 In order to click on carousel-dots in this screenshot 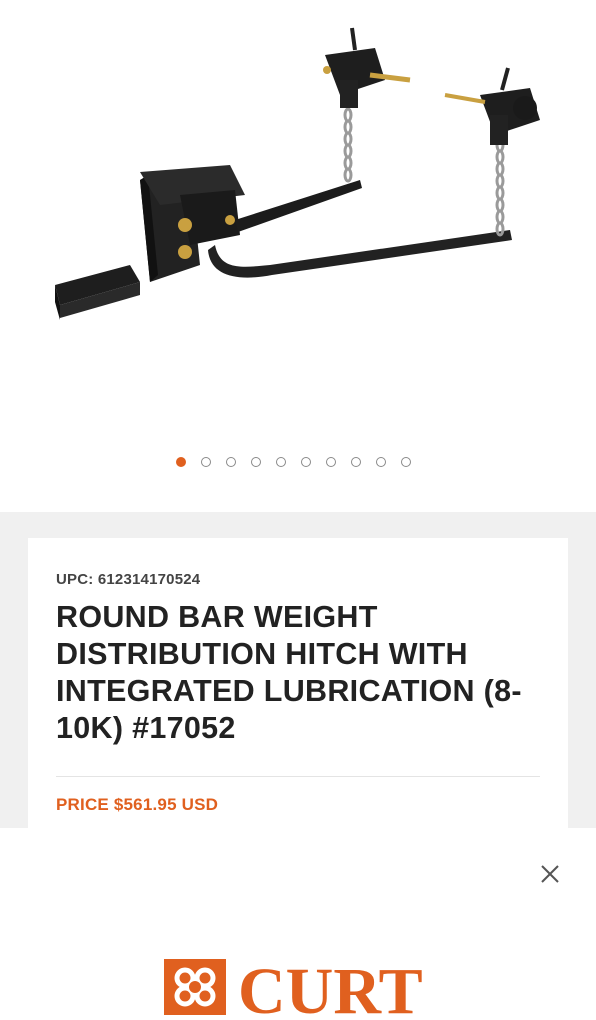, I will do `click(293, 462)`.